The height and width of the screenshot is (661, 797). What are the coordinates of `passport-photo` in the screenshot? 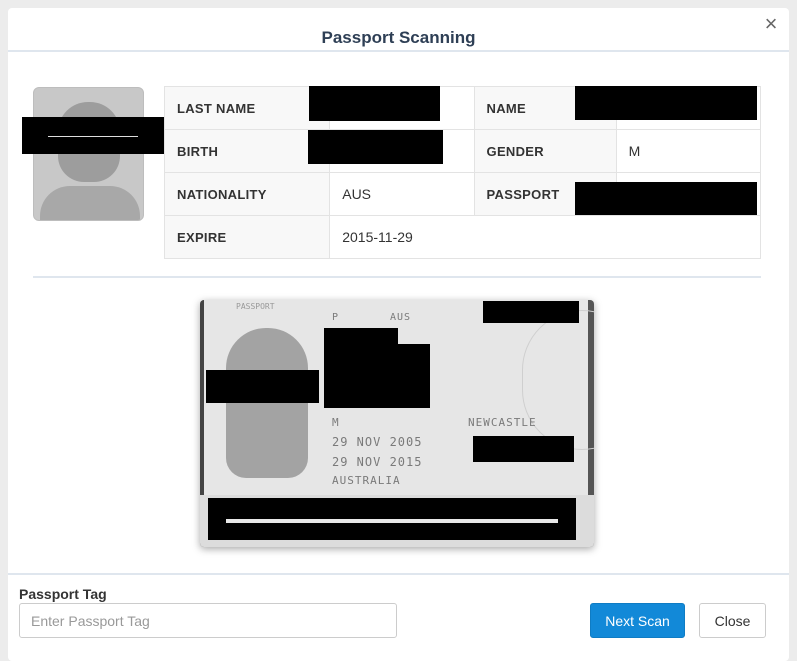 It's located at (88, 154).